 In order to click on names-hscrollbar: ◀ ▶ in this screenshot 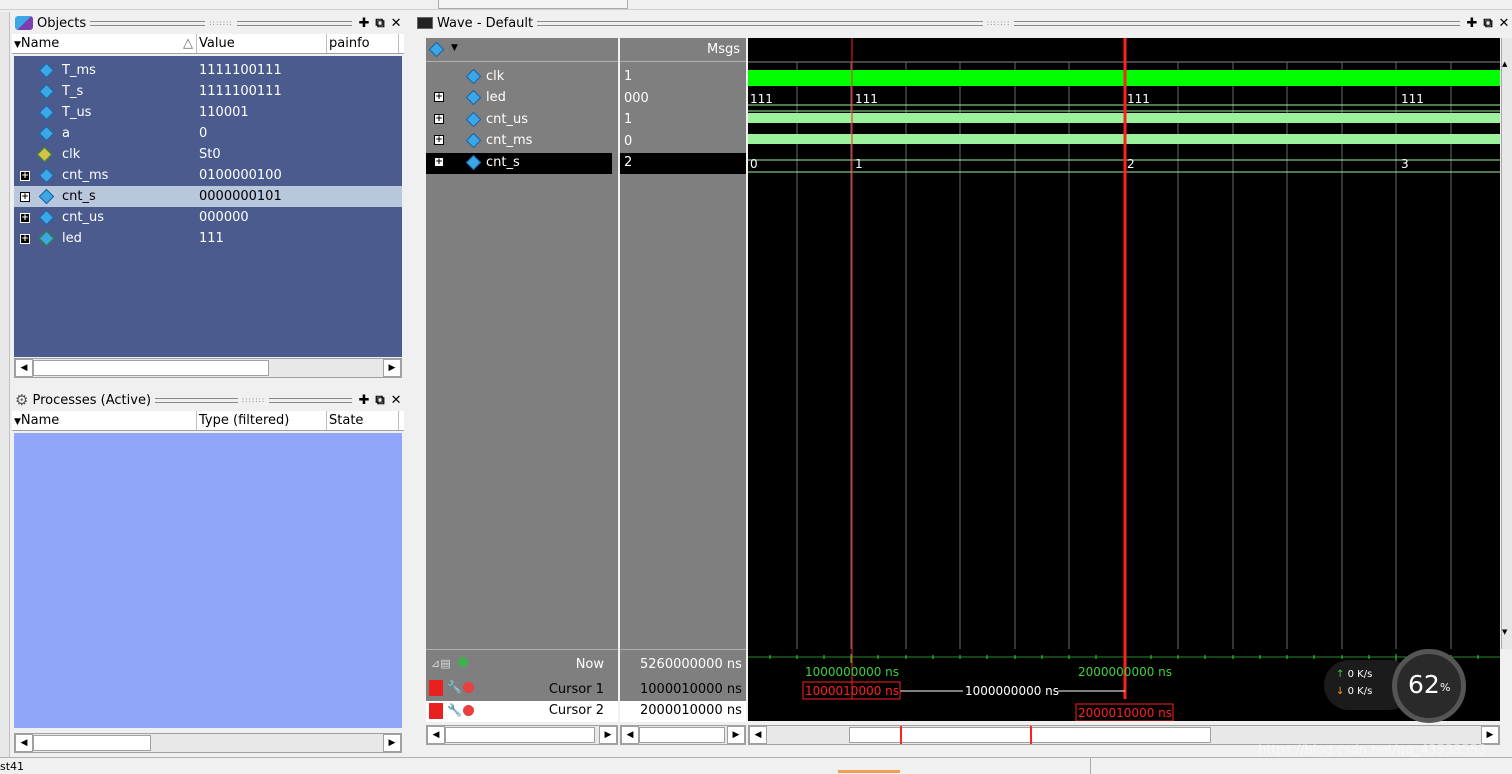, I will do `click(522, 735)`.